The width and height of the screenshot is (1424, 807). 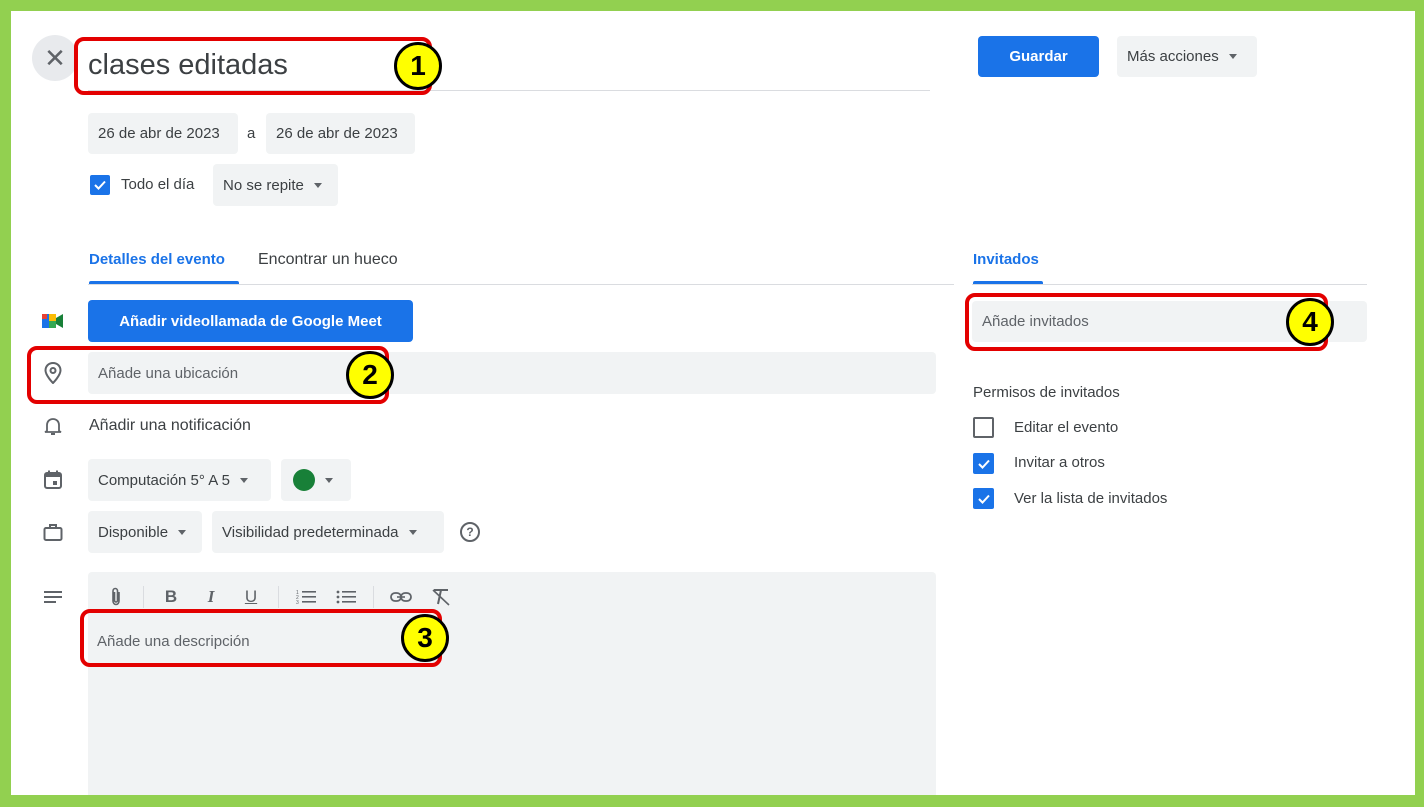 I want to click on all-day-checkbox, so click(x=100, y=185).